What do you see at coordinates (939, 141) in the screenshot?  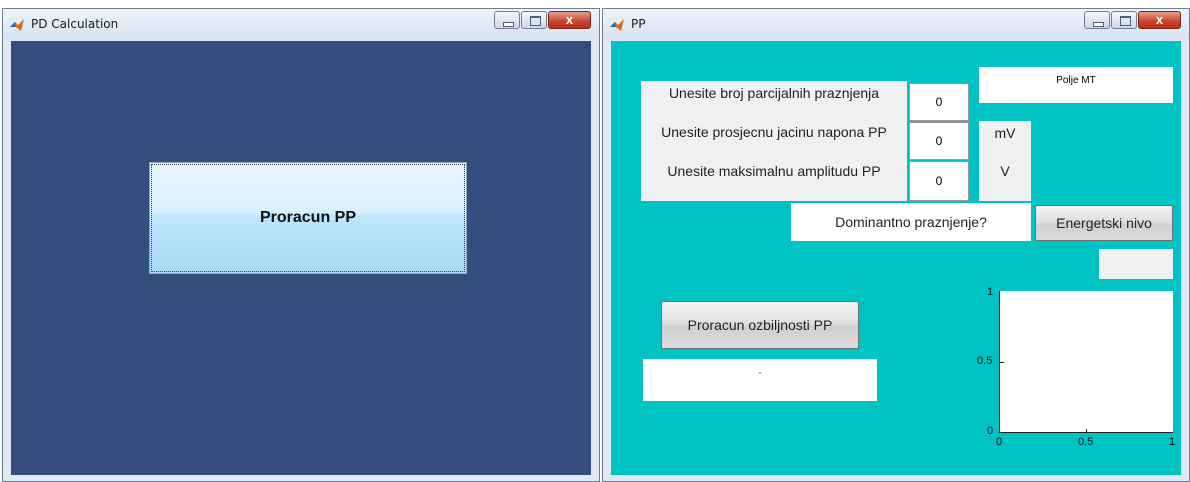 I see `prosjecna-input` at bounding box center [939, 141].